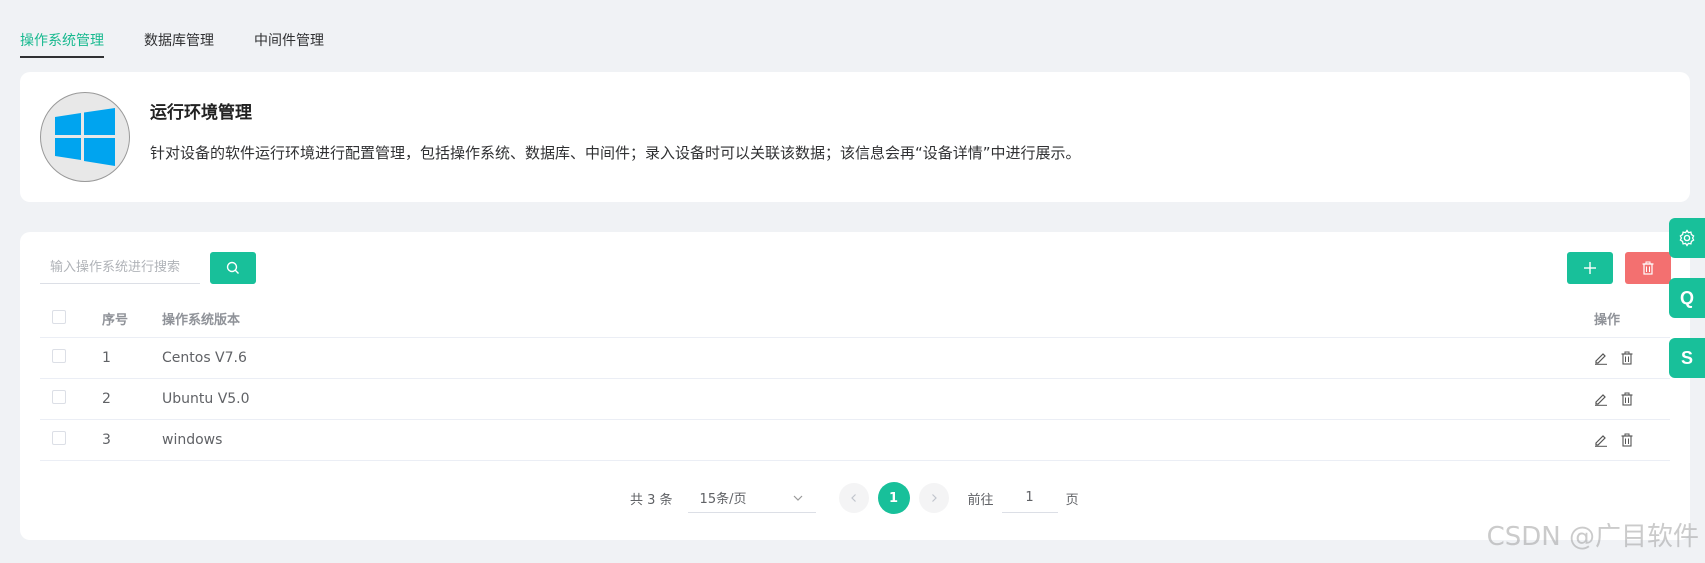  What do you see at coordinates (855, 440) in the screenshot?
I see `table-row: 3 windows` at bounding box center [855, 440].